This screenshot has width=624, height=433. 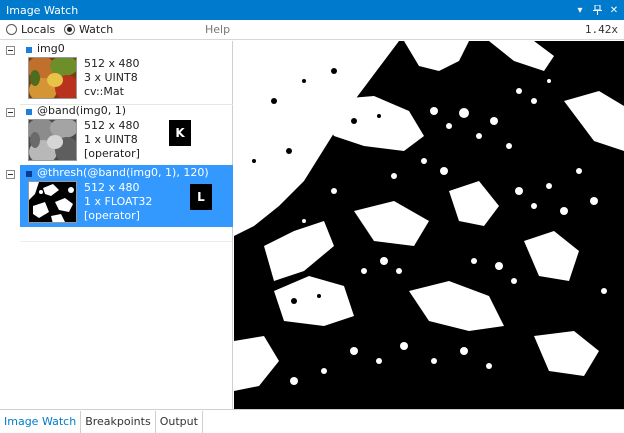 What do you see at coordinates (217, 29) in the screenshot?
I see `help-link: Help` at bounding box center [217, 29].